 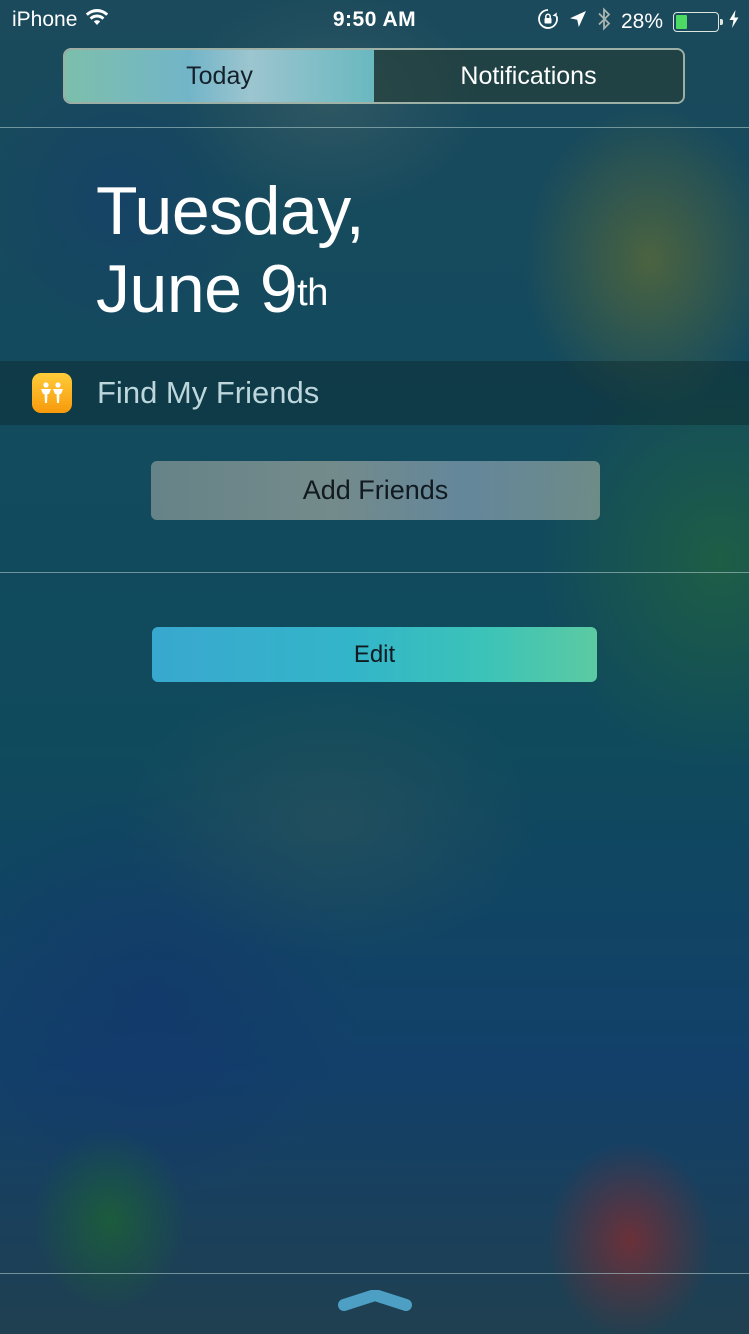 What do you see at coordinates (548, 22) in the screenshot?
I see `rotation-lock-icon` at bounding box center [548, 22].